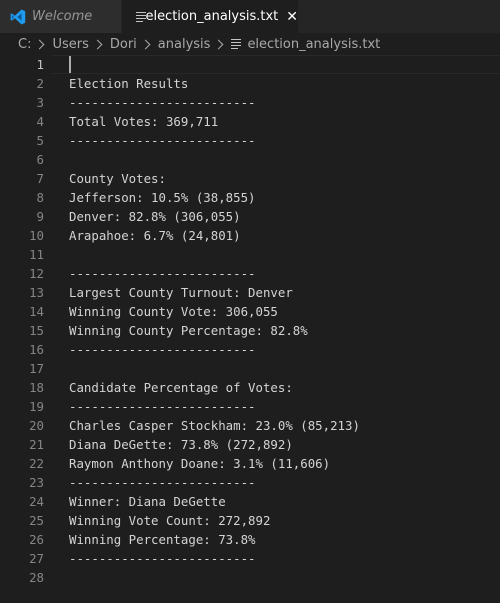 The height and width of the screenshot is (603, 500). What do you see at coordinates (214, 235) in the screenshot?
I see `code-line: Arapahoe: 6.7% (24,801)` at bounding box center [214, 235].